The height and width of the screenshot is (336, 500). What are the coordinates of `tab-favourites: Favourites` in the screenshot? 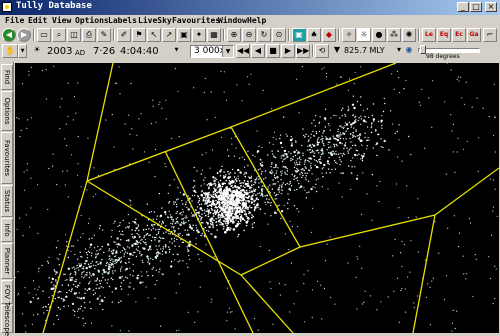 It's located at (7, 158).